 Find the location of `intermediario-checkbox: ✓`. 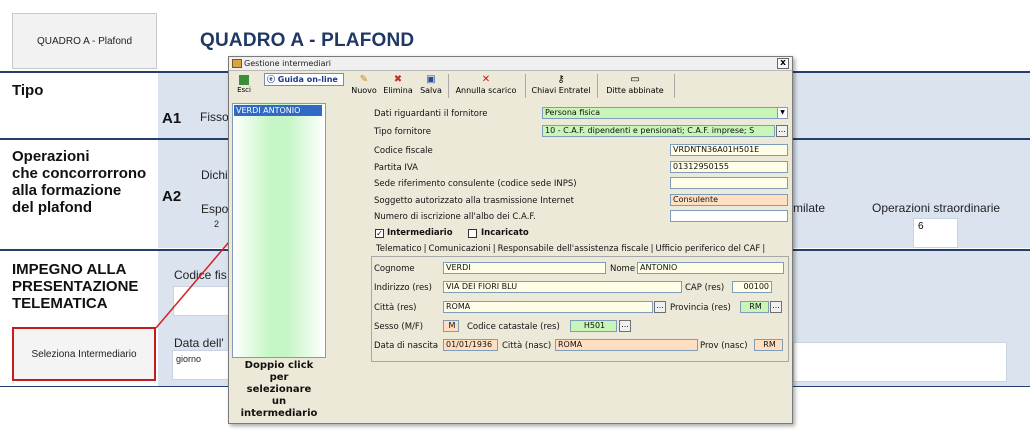

intermediario-checkbox: ✓ is located at coordinates (379, 233).